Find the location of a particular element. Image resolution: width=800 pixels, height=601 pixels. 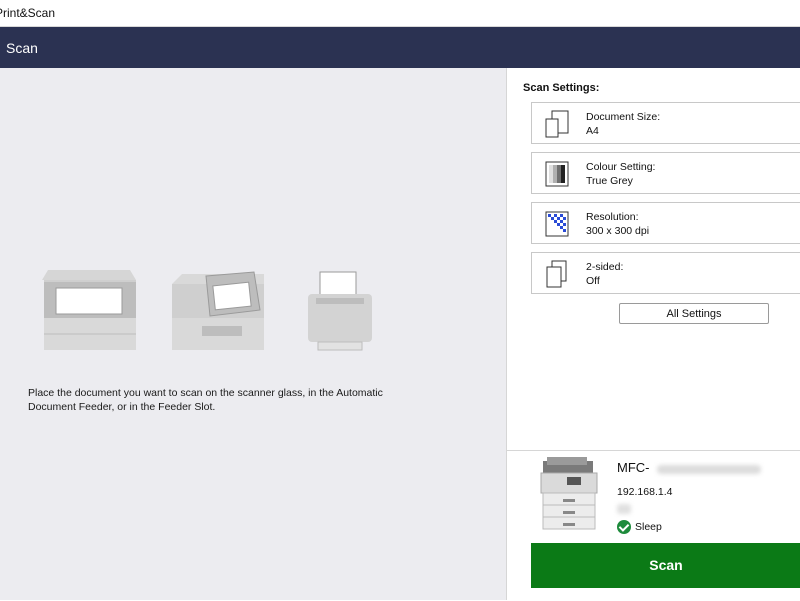

resolution-setting: Resolution: 300 x 300 dpi is located at coordinates (665, 223).